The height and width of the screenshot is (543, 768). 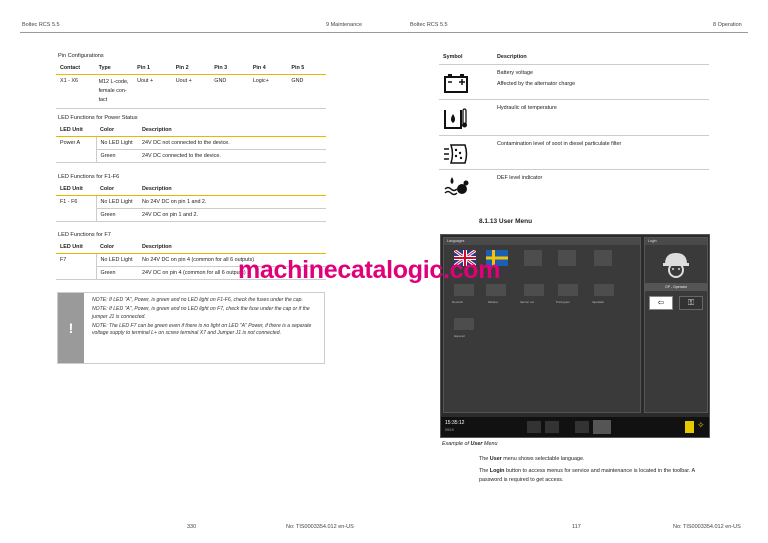 I want to click on table-cell: X1 - X6, so click(x=75, y=91).